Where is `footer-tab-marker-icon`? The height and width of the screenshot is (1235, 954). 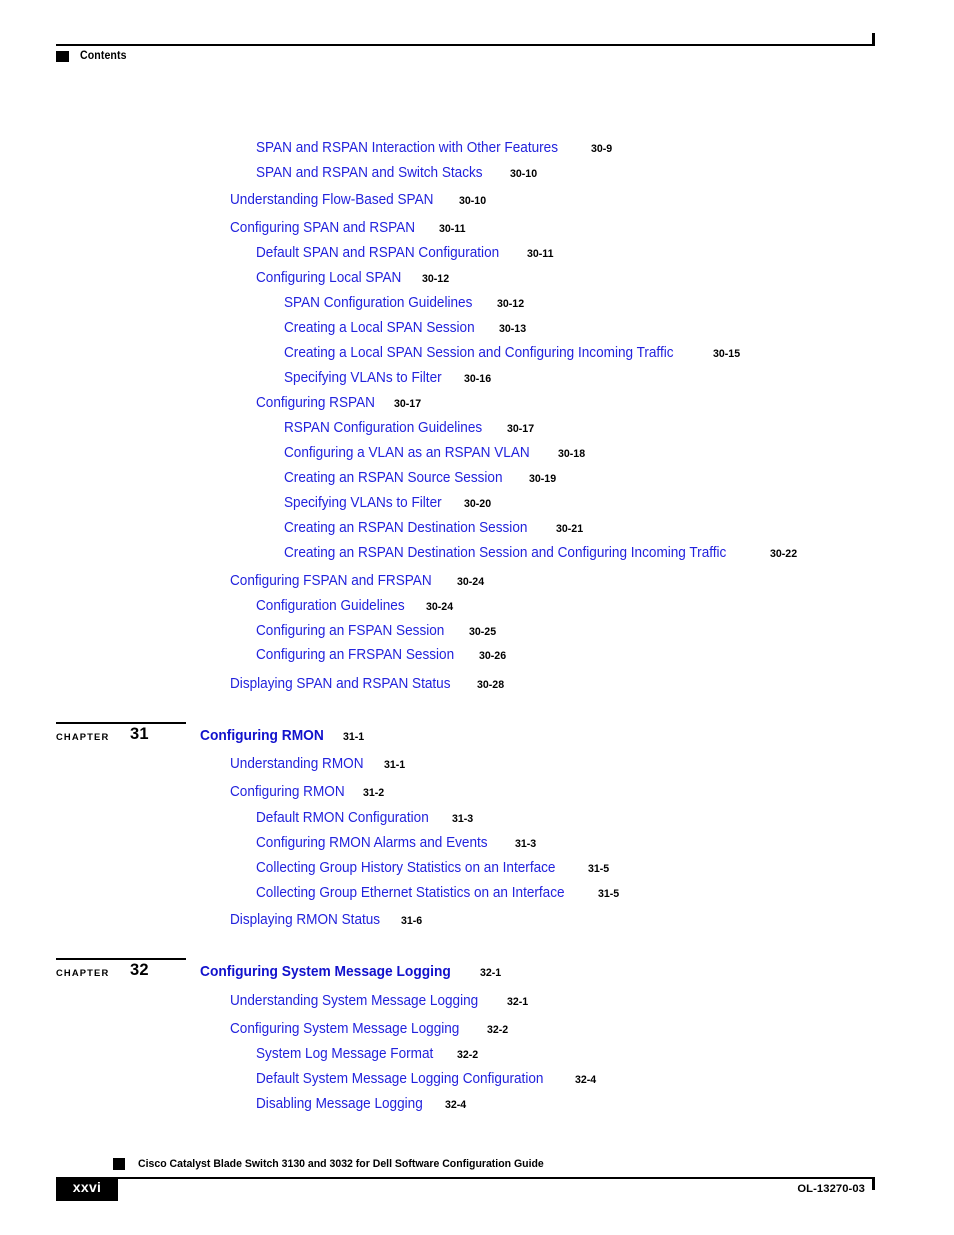 footer-tab-marker-icon is located at coordinates (119, 1164).